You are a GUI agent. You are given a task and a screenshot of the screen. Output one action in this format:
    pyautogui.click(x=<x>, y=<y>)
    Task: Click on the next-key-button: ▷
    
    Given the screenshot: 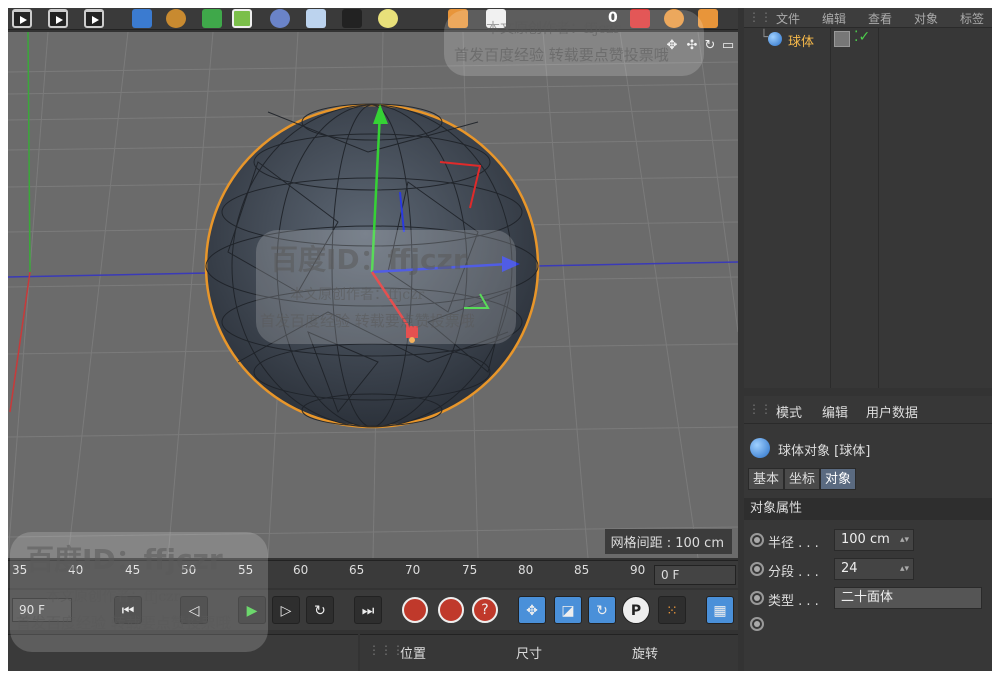 What is the action you would take?
    pyautogui.click(x=286, y=610)
    